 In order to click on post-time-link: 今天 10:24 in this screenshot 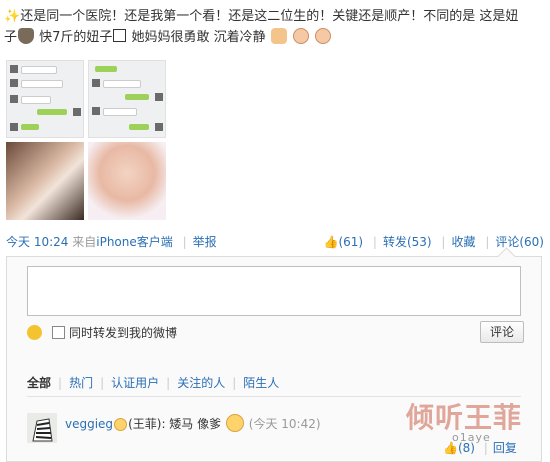, I will do `click(37, 242)`.